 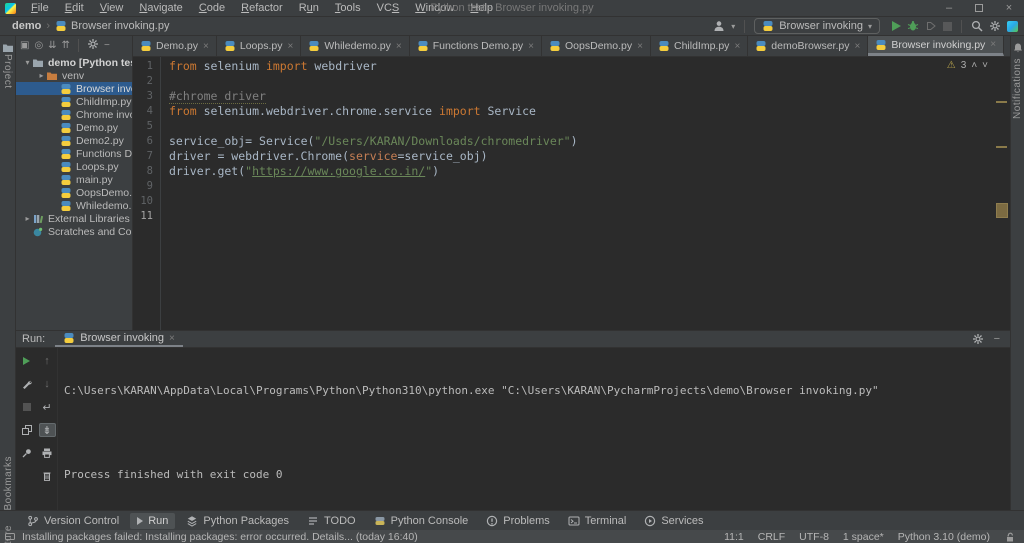 What do you see at coordinates (172, 338) in the screenshot?
I see `run-tab-close-icon: ×` at bounding box center [172, 338].